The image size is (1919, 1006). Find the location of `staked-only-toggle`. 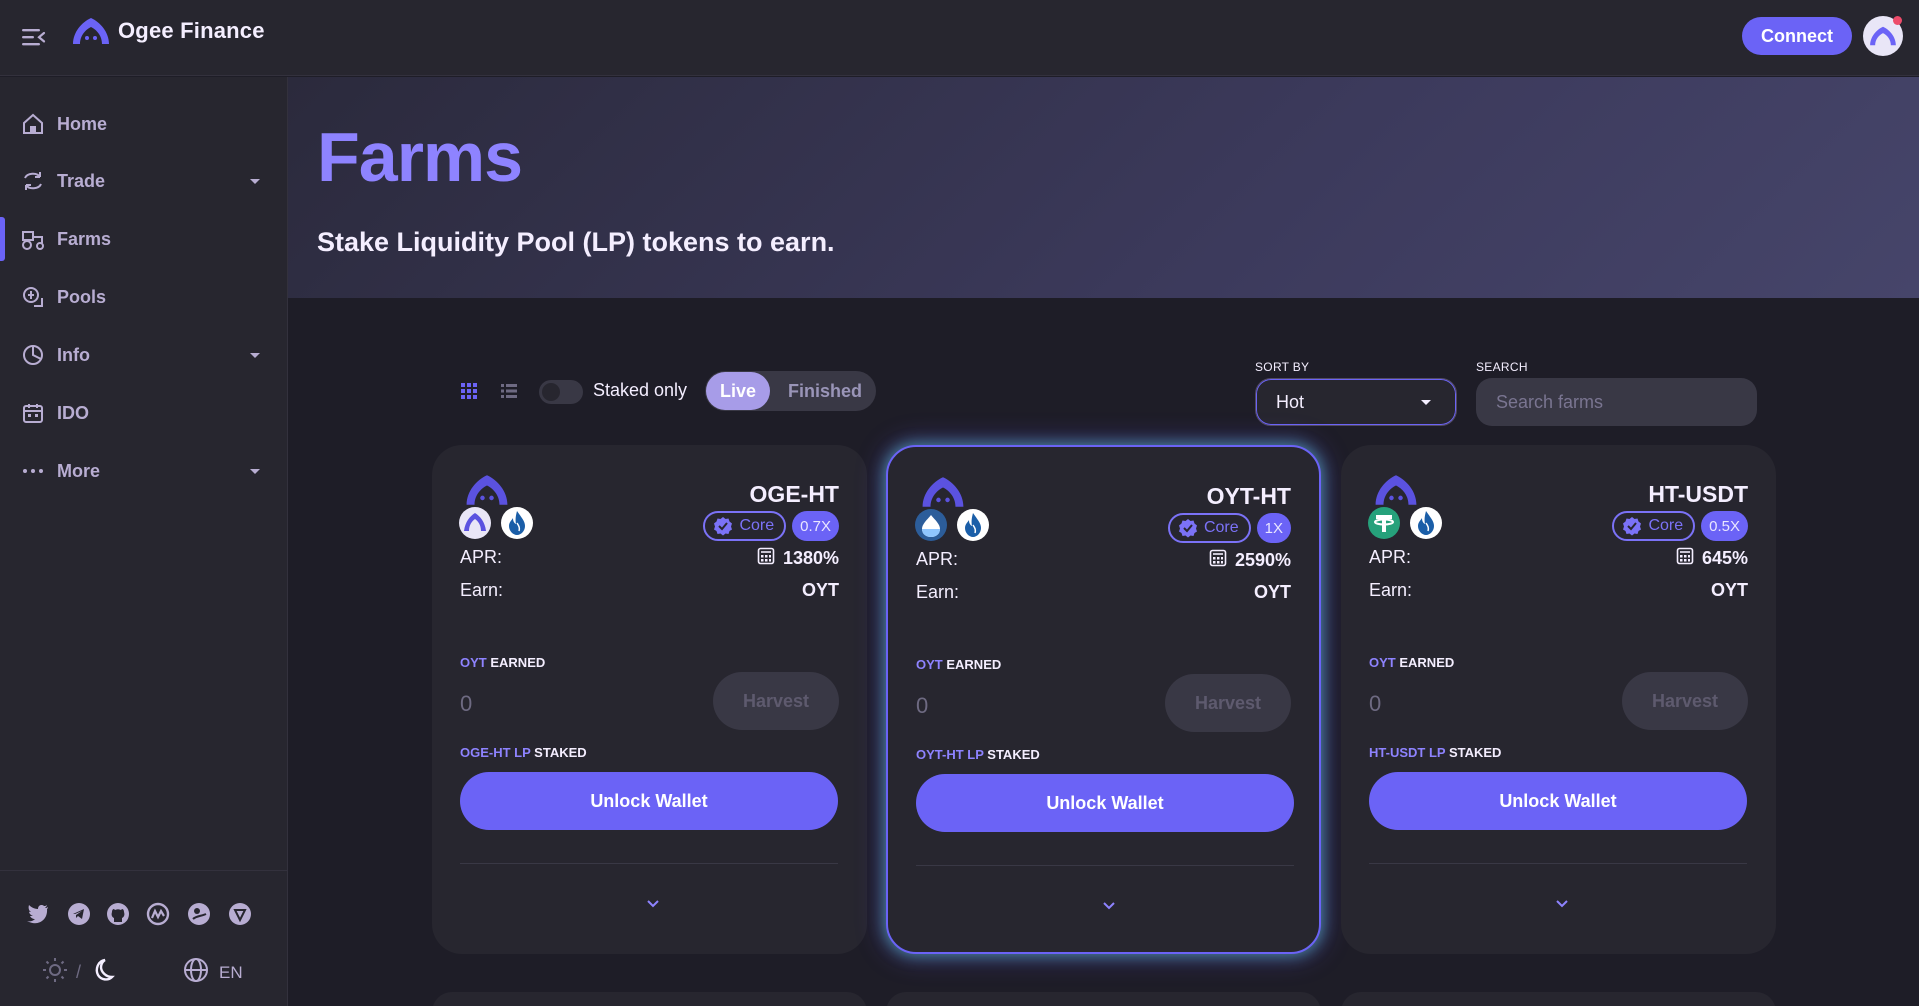

staked-only-toggle is located at coordinates (561, 392).